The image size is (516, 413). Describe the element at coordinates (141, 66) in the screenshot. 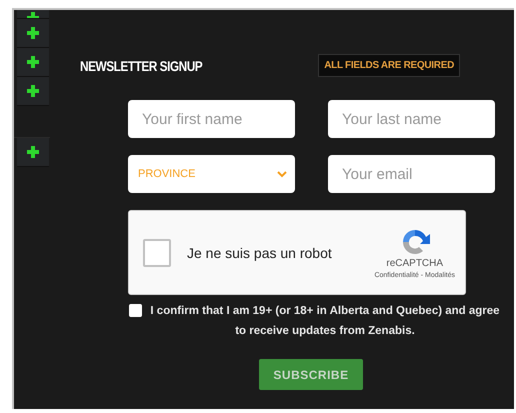

I see `newsletter-title: NEWSLETTER SIGNUP` at that location.